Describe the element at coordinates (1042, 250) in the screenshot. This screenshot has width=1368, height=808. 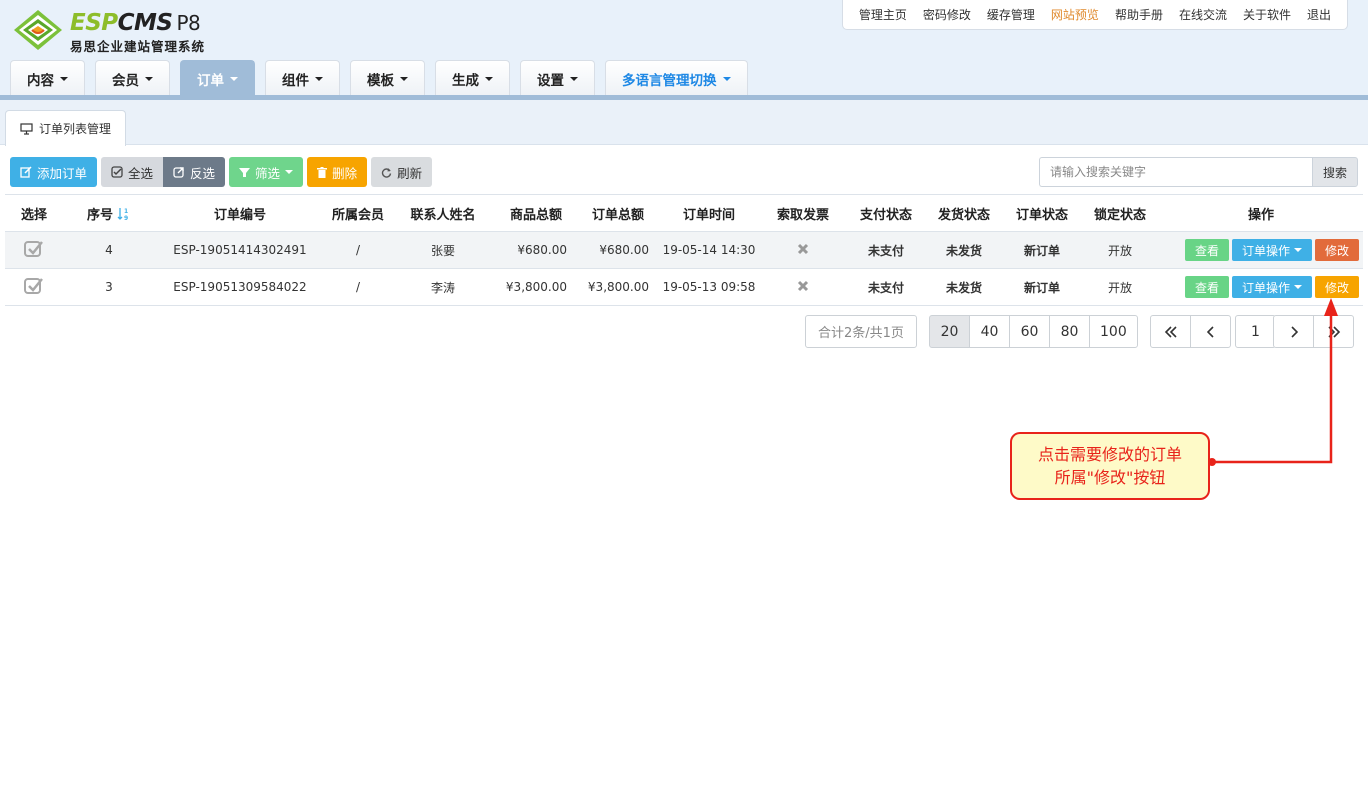
I see `cell-status: 新订单` at that location.